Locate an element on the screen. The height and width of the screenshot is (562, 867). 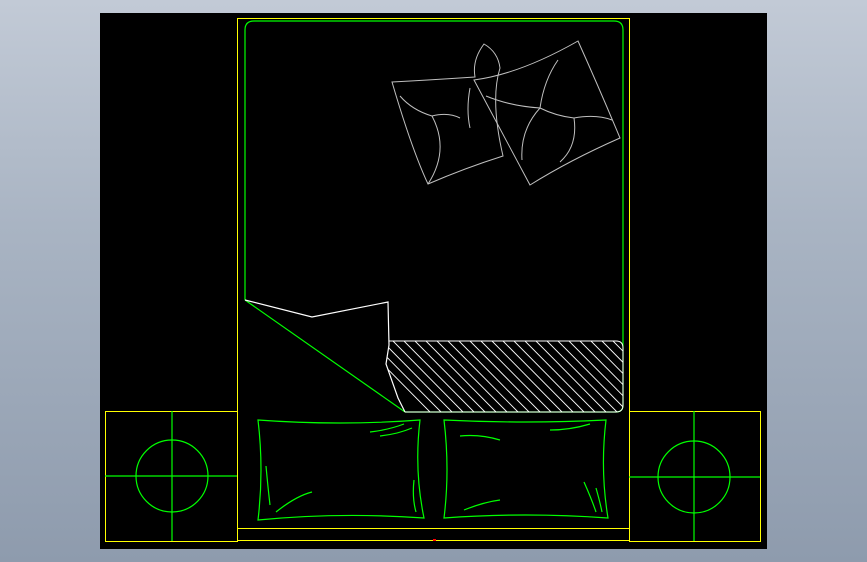
origin-marker is located at coordinates (434, 540).